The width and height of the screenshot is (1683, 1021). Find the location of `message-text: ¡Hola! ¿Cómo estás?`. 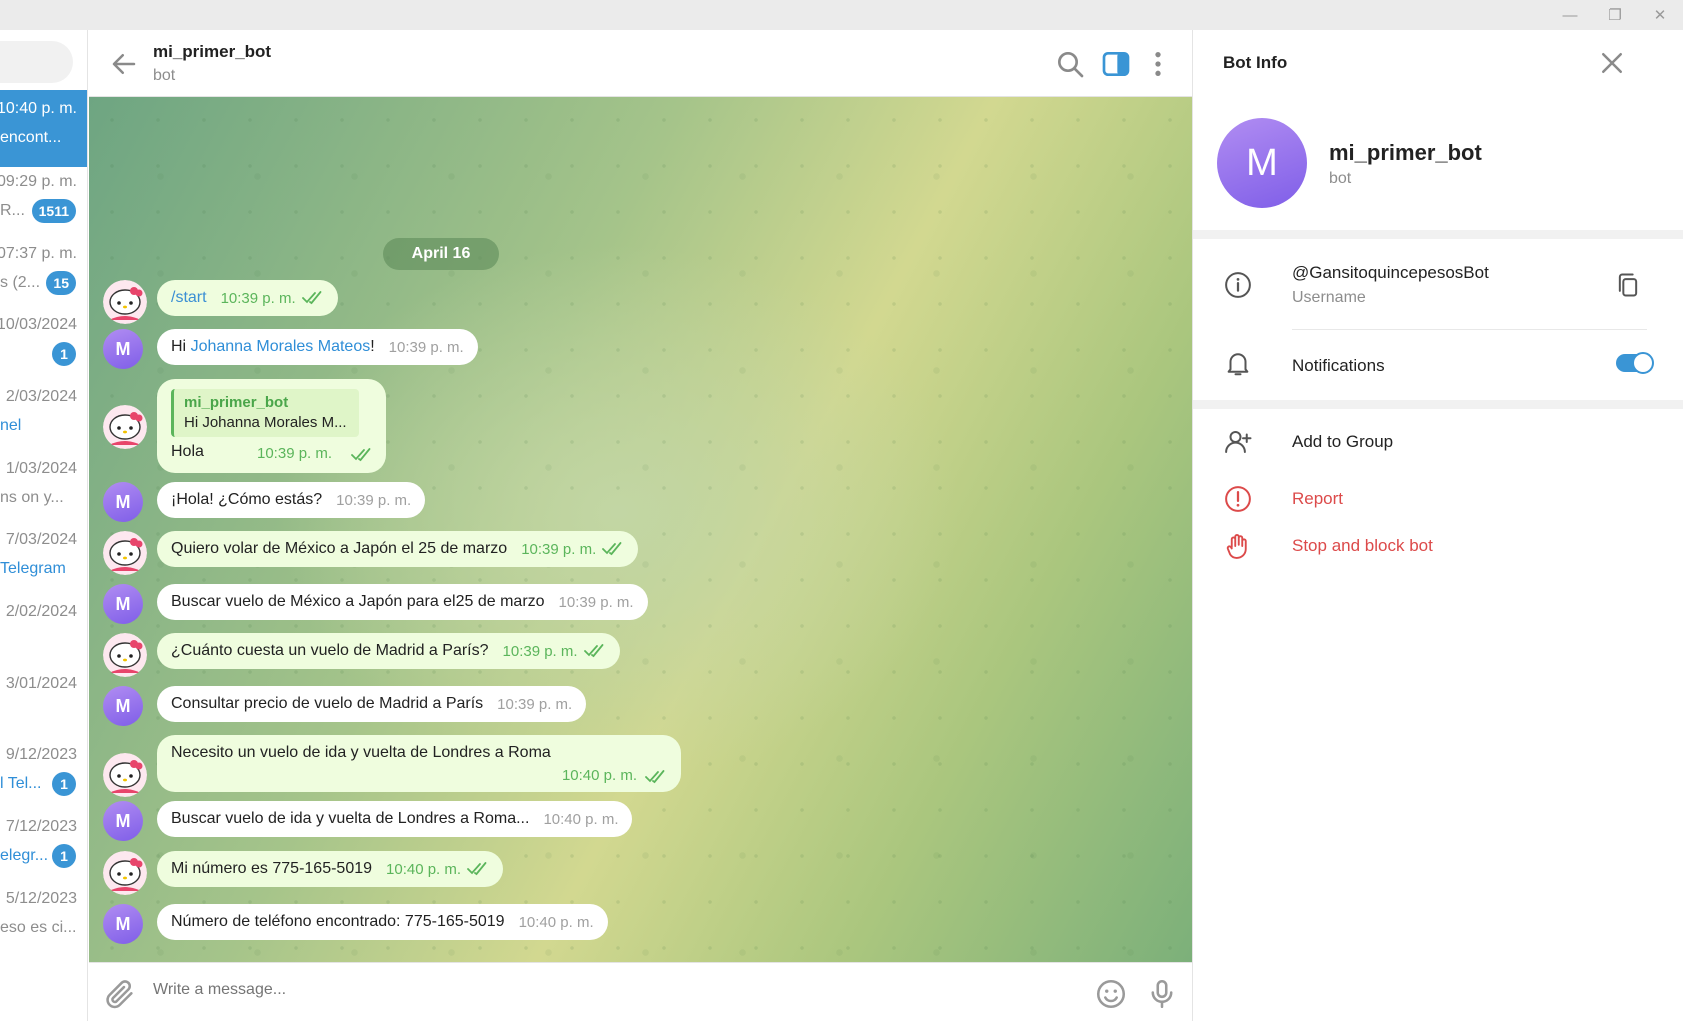

message-text: ¡Hola! ¿Cómo estás? is located at coordinates (246, 500).